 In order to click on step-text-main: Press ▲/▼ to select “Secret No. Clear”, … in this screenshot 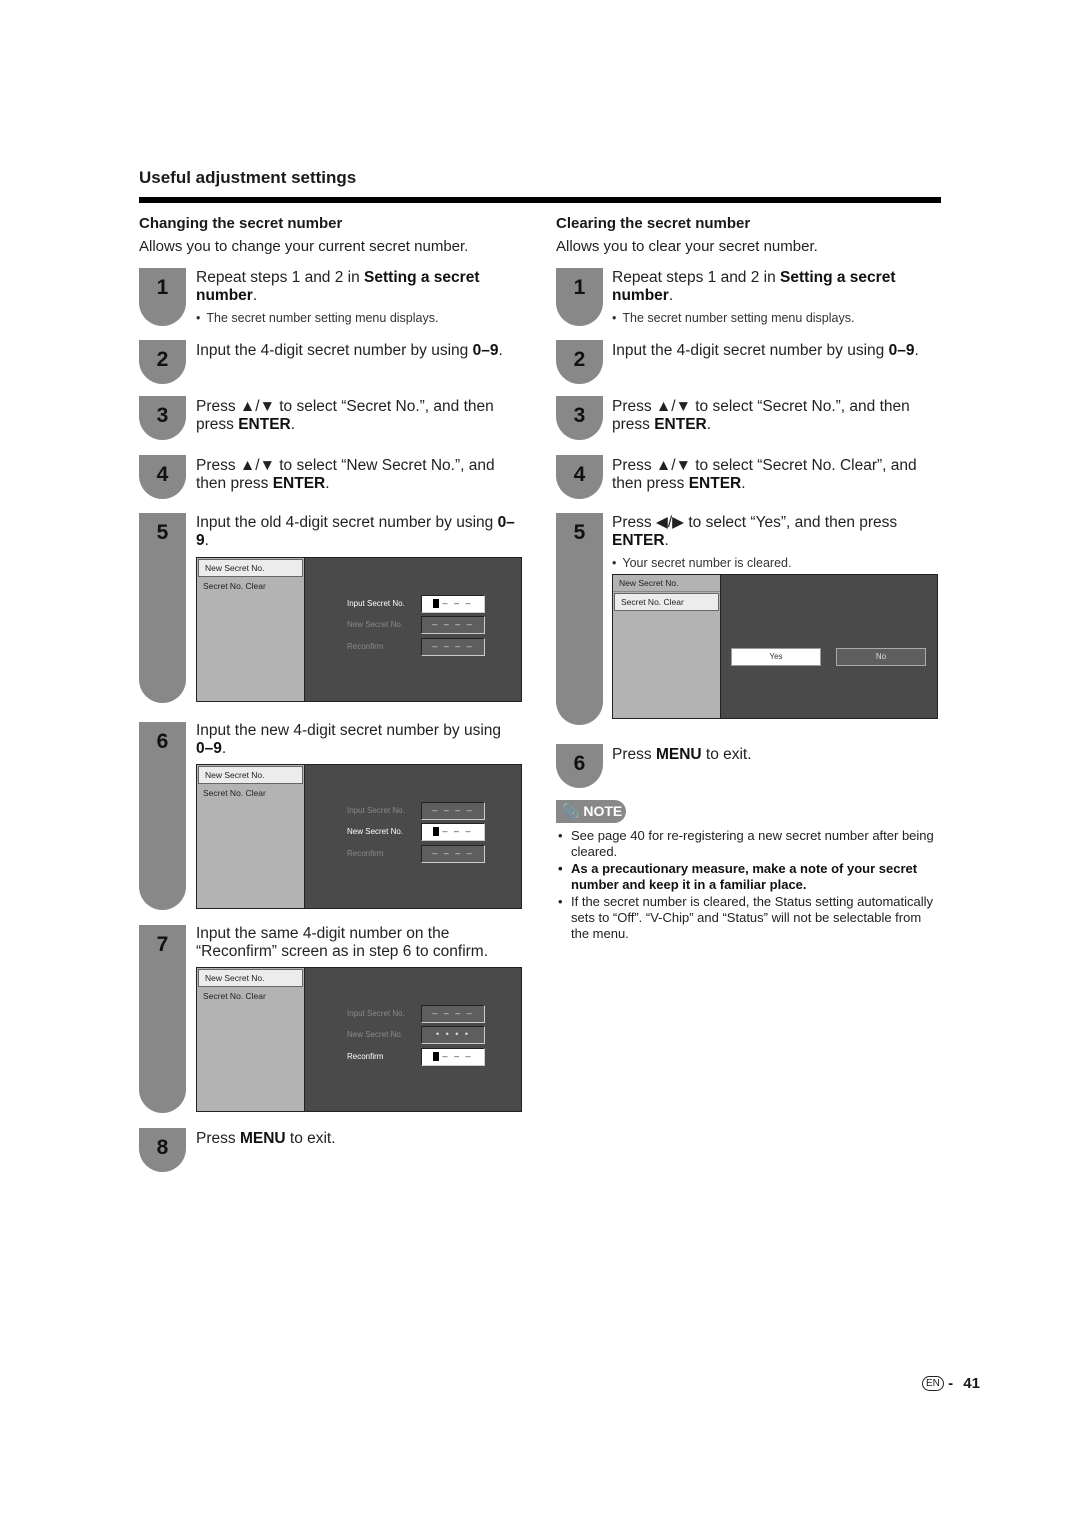, I will do `click(764, 474)`.